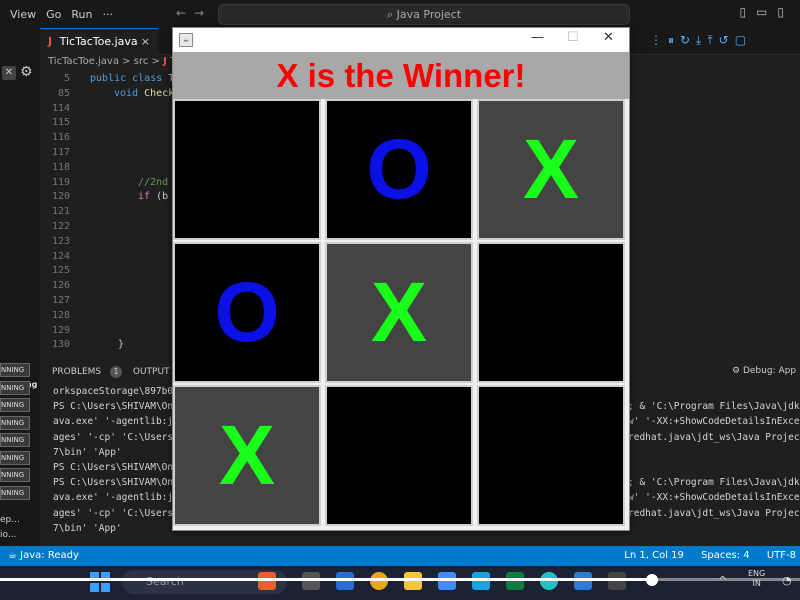 The image size is (800, 600). What do you see at coordinates (583, 581) in the screenshot?
I see `vscode-icon` at bounding box center [583, 581].